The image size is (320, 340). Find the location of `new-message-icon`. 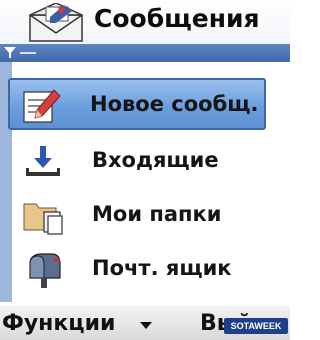

new-message-icon is located at coordinates (42, 106).